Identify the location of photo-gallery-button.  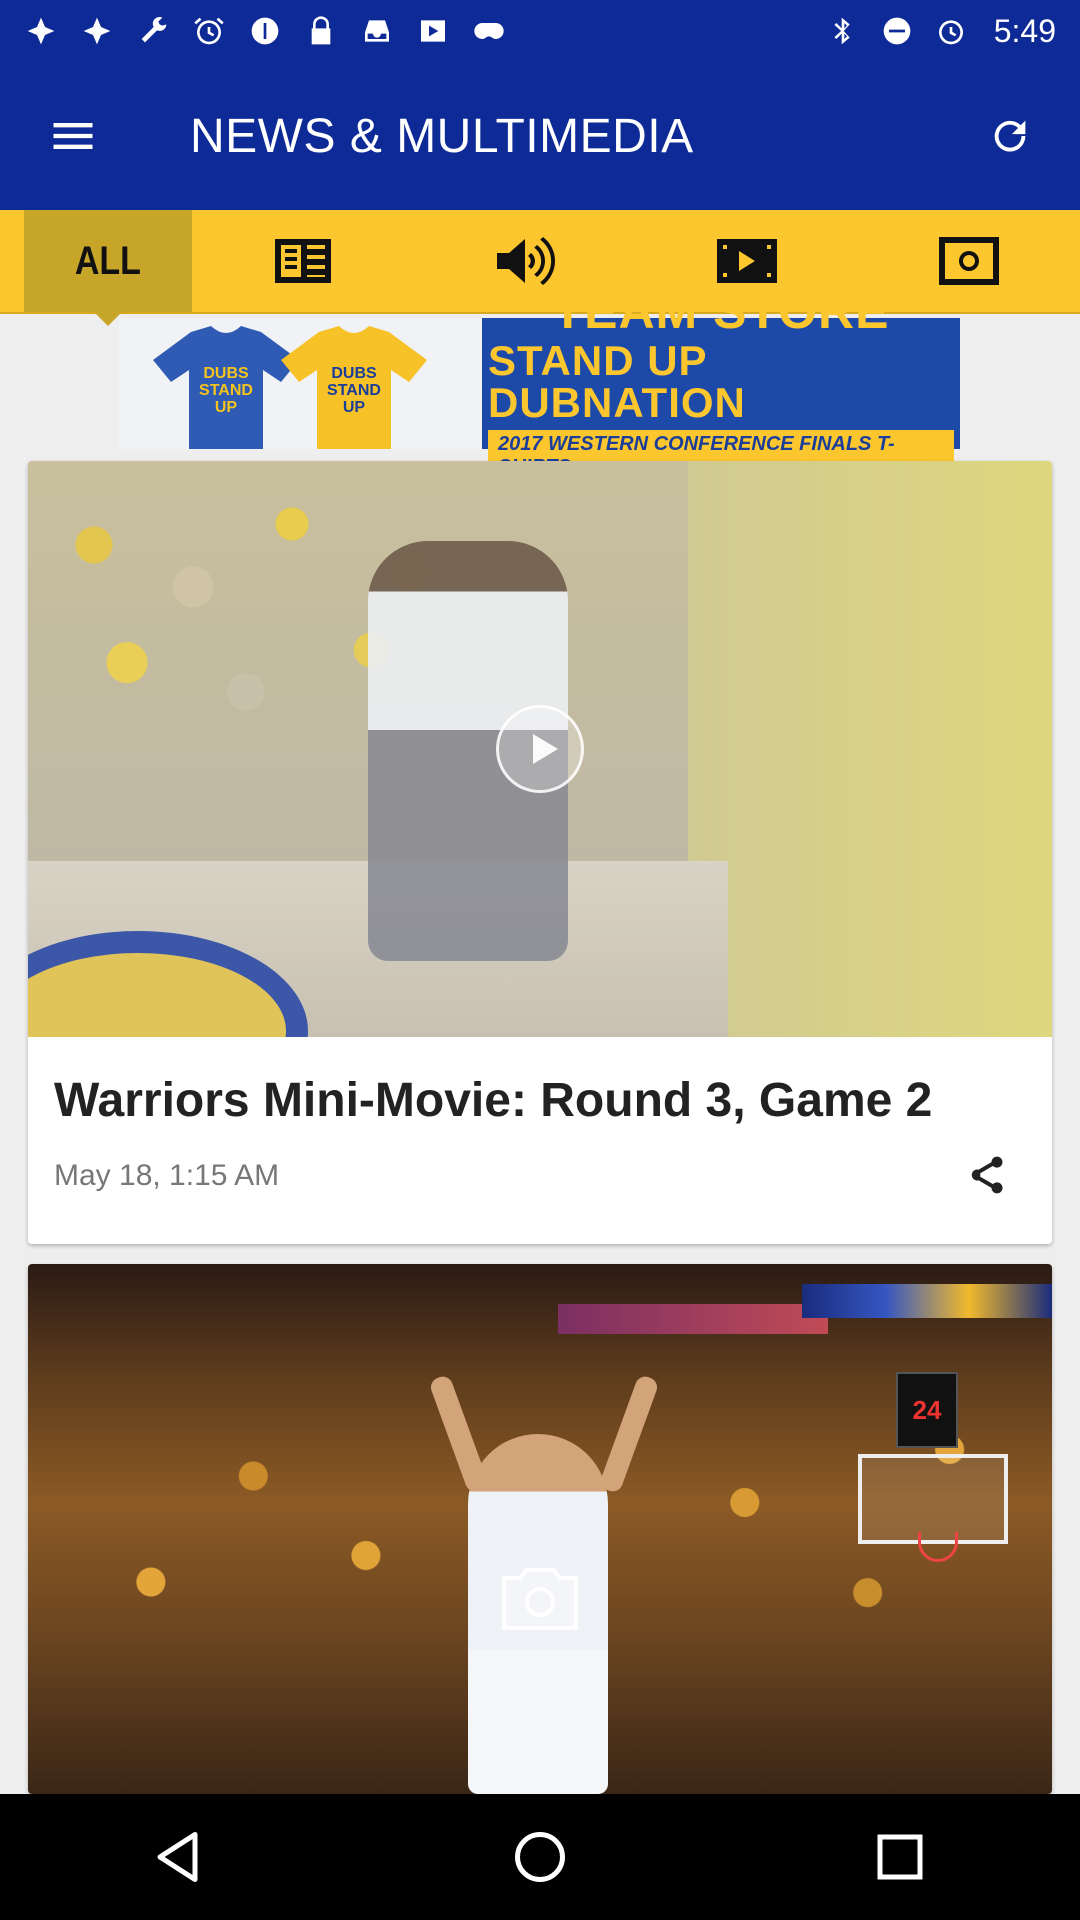
(540, 1598).